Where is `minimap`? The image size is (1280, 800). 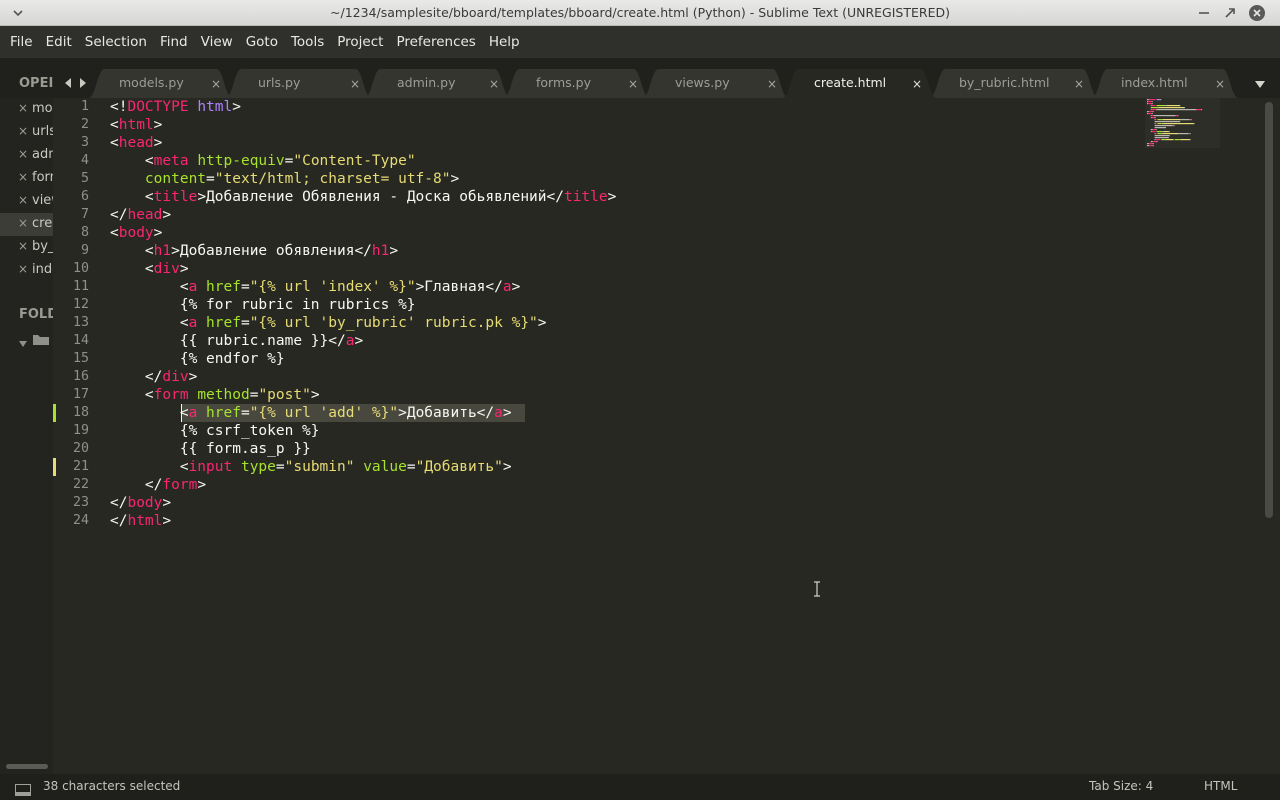 minimap is located at coordinates (1185, 128).